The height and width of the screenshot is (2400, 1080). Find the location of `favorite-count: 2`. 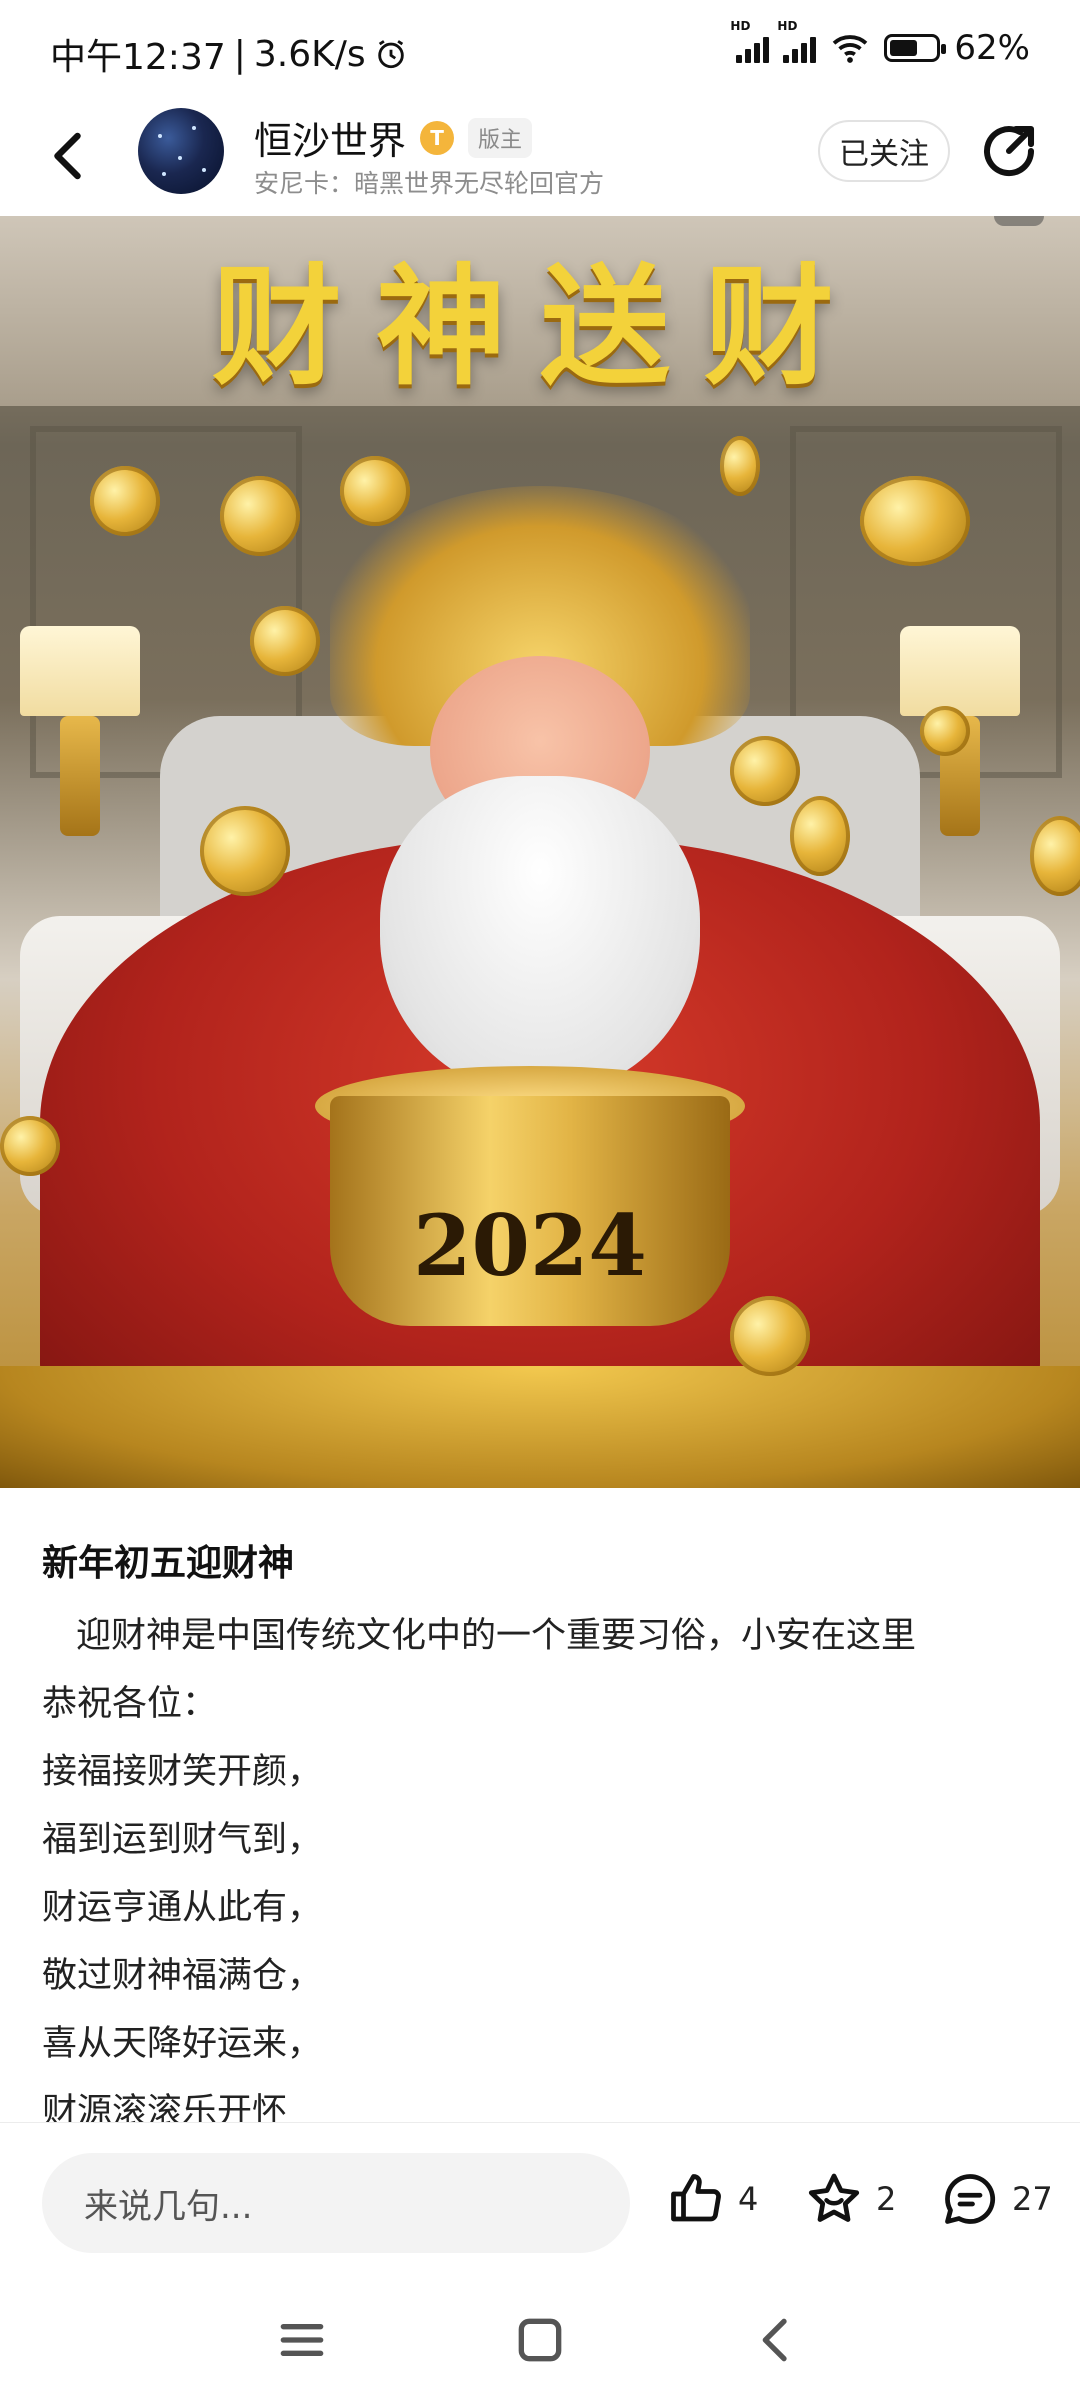

favorite-count: 2 is located at coordinates (886, 2199).